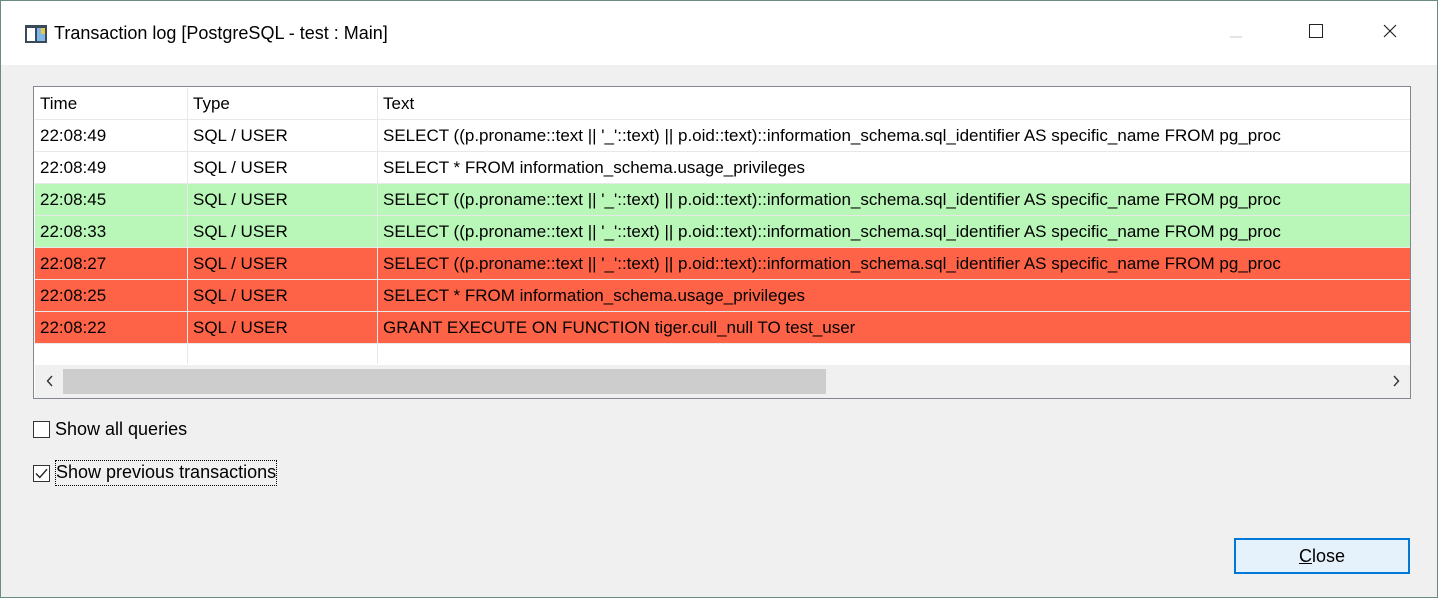  Describe the element at coordinates (111, 232) in the screenshot. I see `cell-time: 22:08:33` at that location.